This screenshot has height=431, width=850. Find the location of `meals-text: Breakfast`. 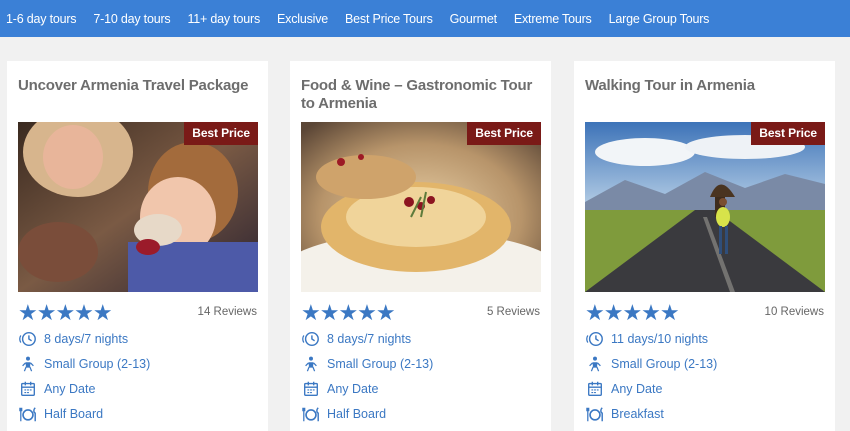

meals-text: Breakfast is located at coordinates (637, 414).